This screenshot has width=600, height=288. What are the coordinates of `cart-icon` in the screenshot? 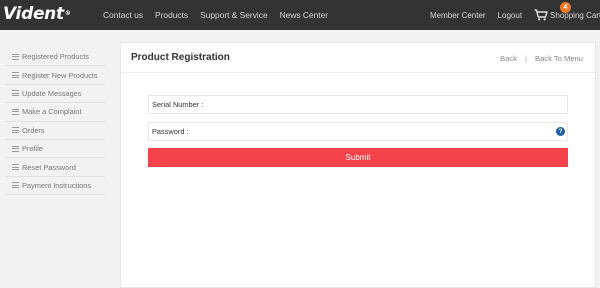 It's located at (541, 15).